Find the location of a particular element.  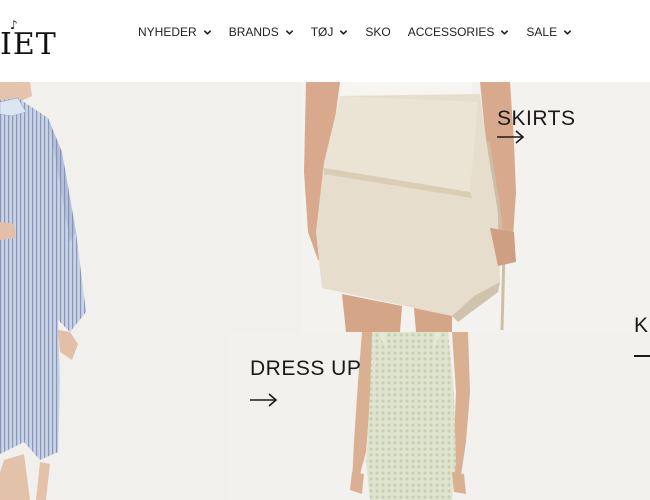

nav-item-nyheder: NYHEDER is located at coordinates (175, 32).